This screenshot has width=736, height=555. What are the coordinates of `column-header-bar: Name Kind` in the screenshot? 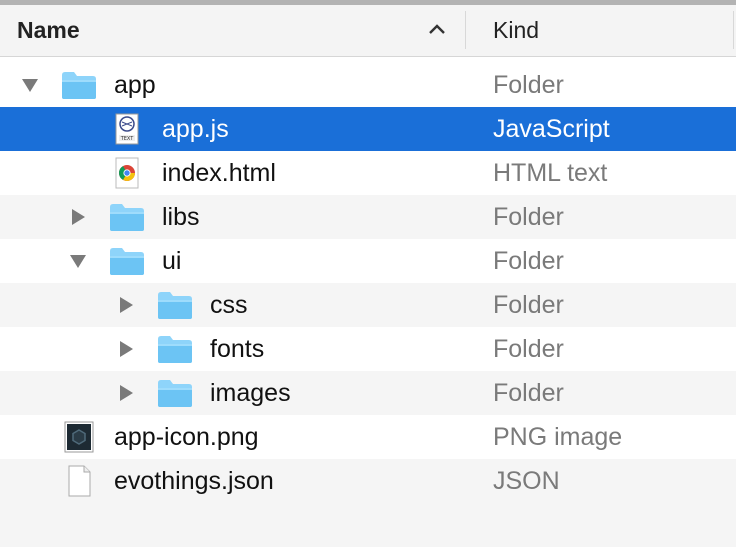 It's located at (368, 31).